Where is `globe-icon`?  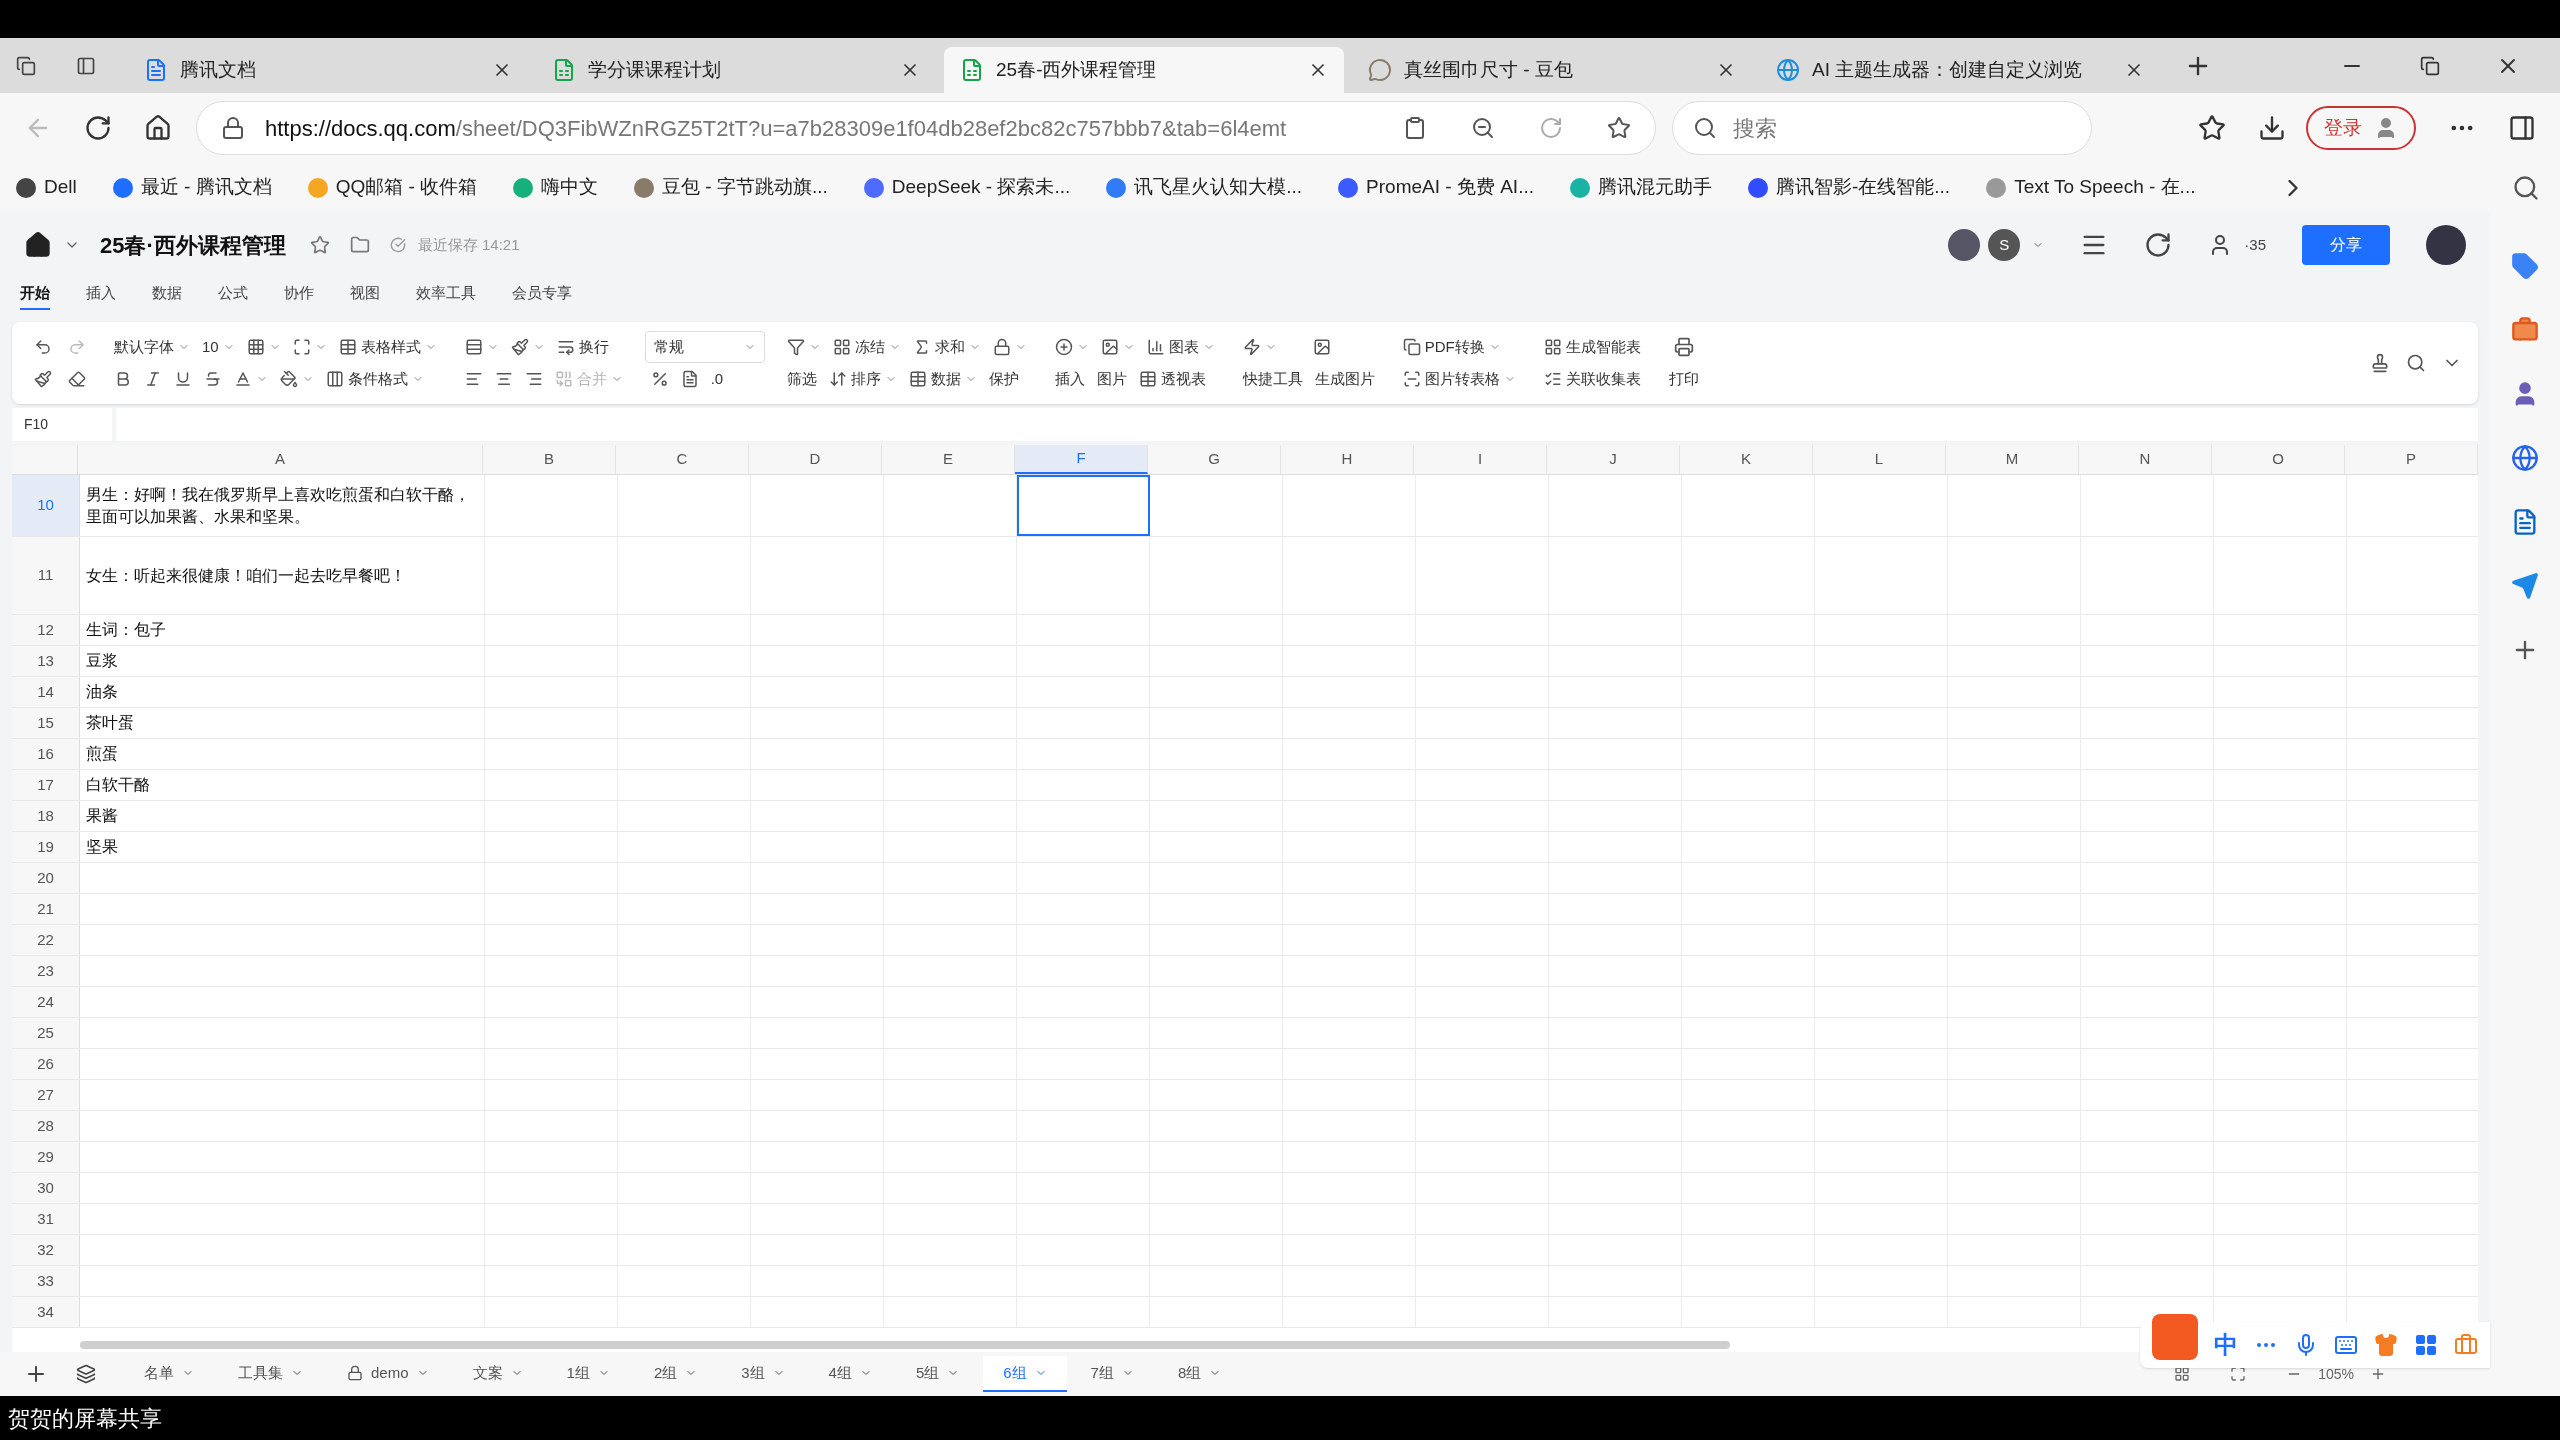
globe-icon is located at coordinates (2525, 458).